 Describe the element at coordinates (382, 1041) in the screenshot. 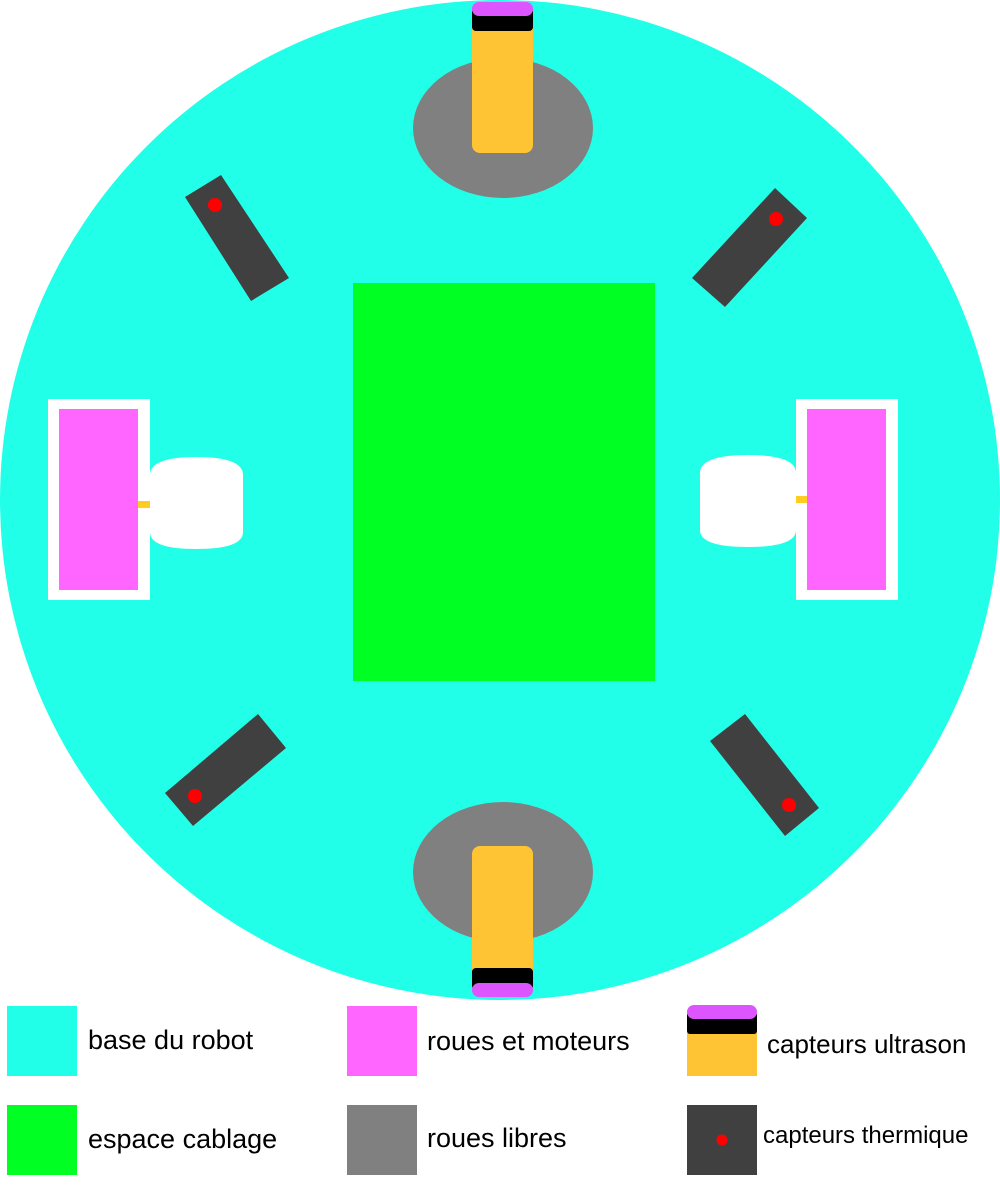

I see `legend-swatch-wheels` at that location.